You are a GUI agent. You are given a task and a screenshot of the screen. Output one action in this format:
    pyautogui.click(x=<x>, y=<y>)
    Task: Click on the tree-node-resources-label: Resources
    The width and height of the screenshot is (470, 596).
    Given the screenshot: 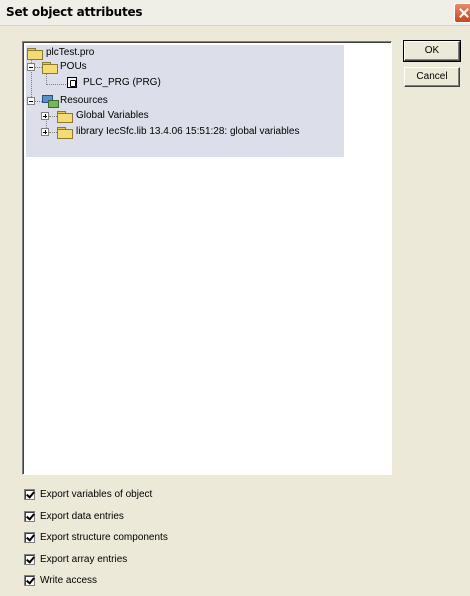 What is the action you would take?
    pyautogui.click(x=84, y=100)
    